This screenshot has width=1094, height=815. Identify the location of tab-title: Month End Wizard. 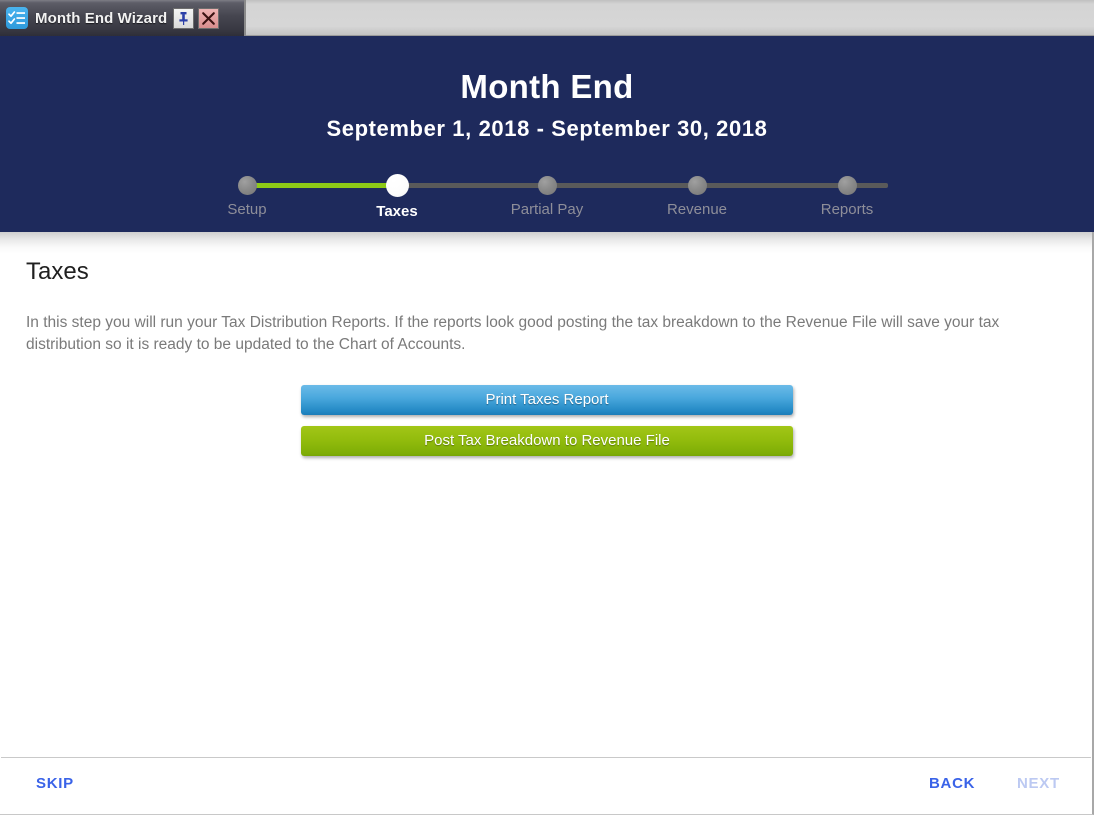
(101, 18).